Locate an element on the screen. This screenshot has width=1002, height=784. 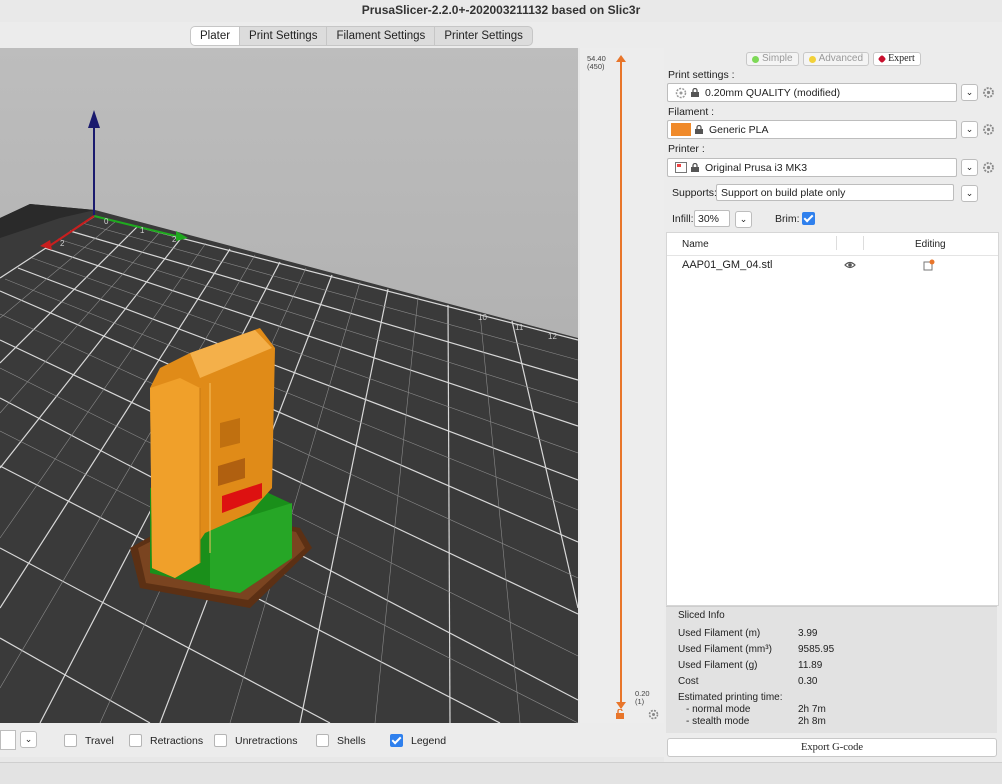
mode-advanced-button: Advanced is located at coordinates (836, 59).